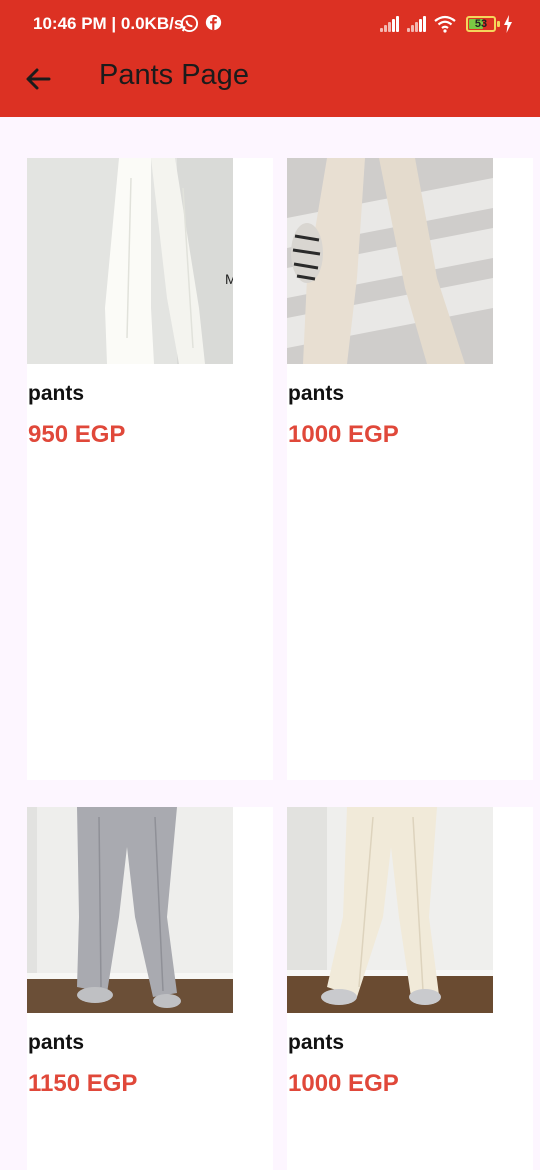  Describe the element at coordinates (213, 22) in the screenshot. I see `facebook-icon` at that location.